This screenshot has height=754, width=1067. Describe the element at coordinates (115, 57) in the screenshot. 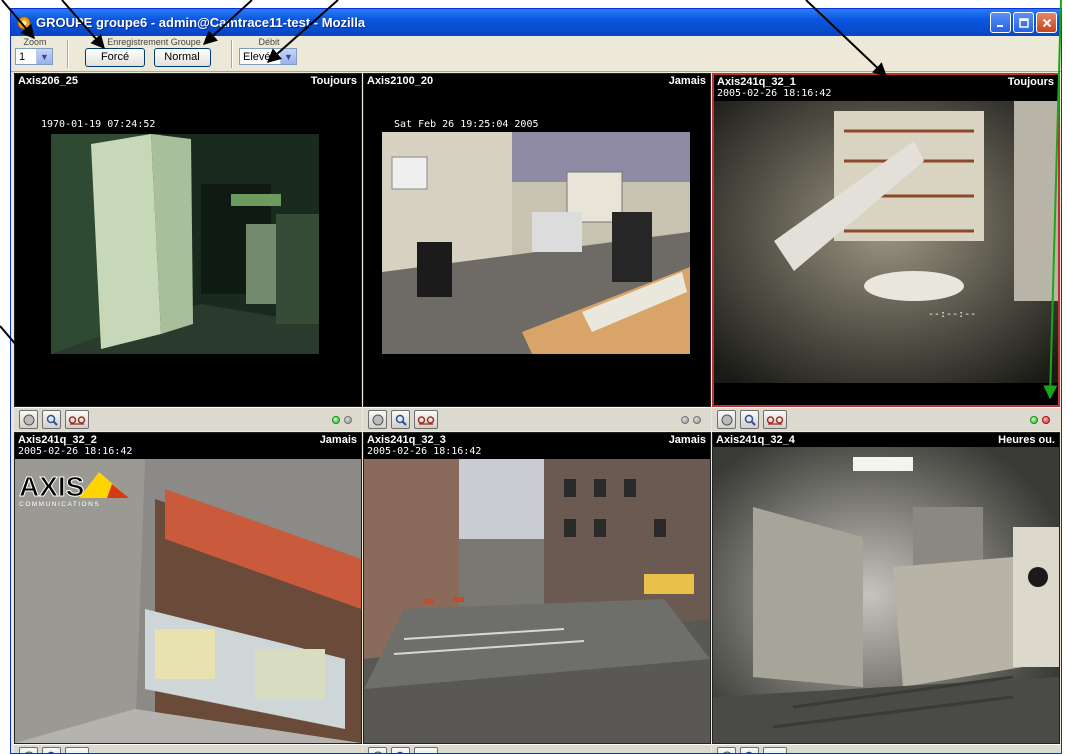

I see `force-button: Forcé` at that location.